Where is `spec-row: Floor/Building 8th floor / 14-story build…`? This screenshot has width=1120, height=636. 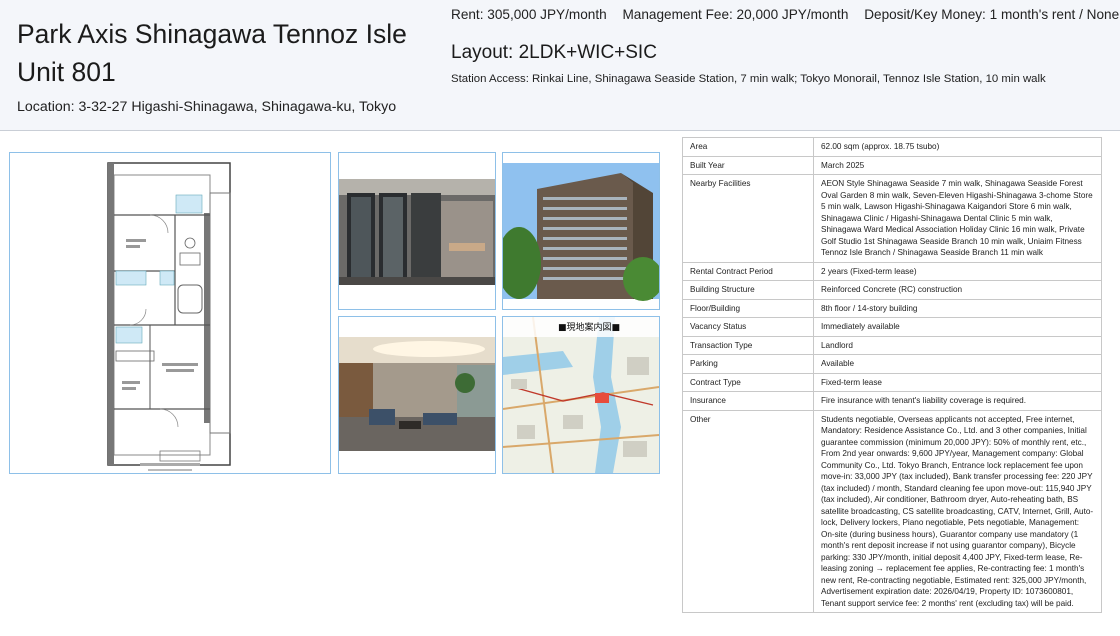 spec-row: Floor/Building 8th floor / 14-story build… is located at coordinates (892, 308).